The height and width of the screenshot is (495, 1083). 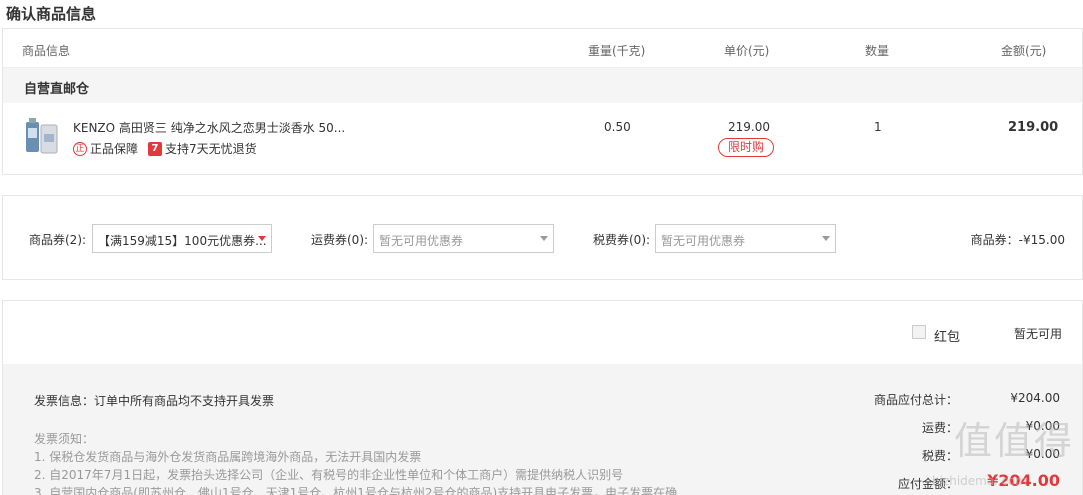 I want to click on tax-coupon-label: 税费券(0):, so click(x=622, y=240).